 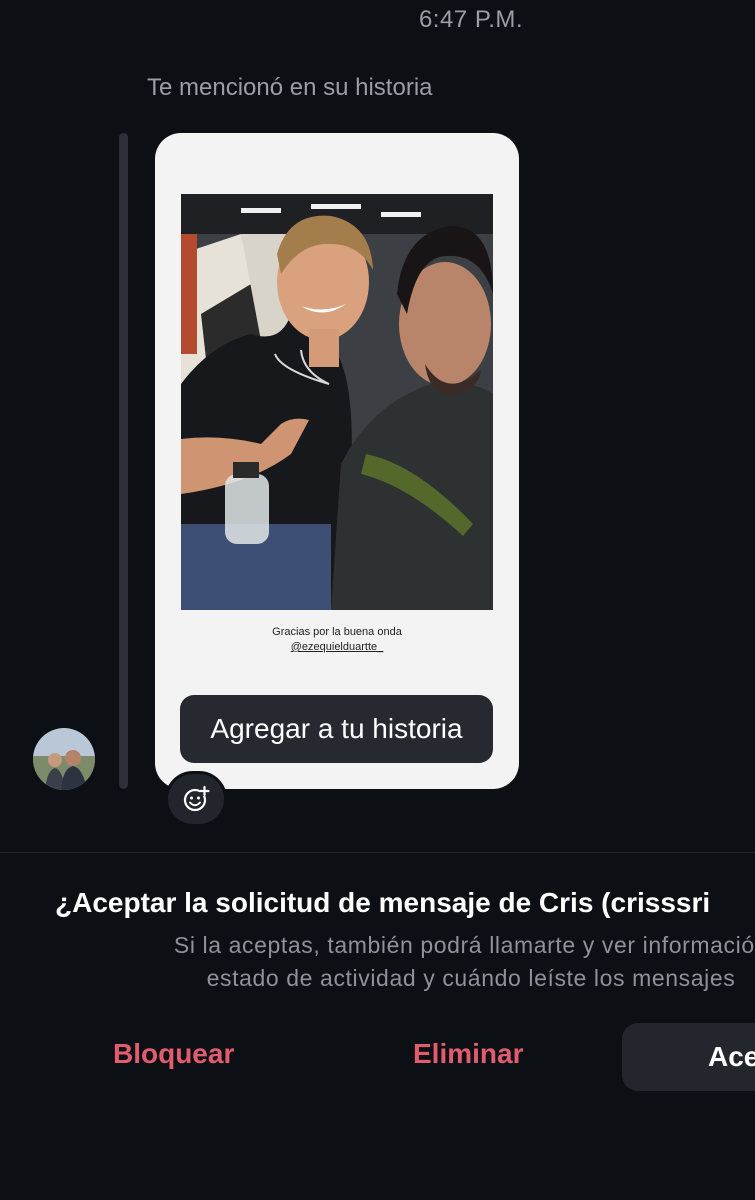 I want to click on add-reaction-button, so click(x=196, y=799).